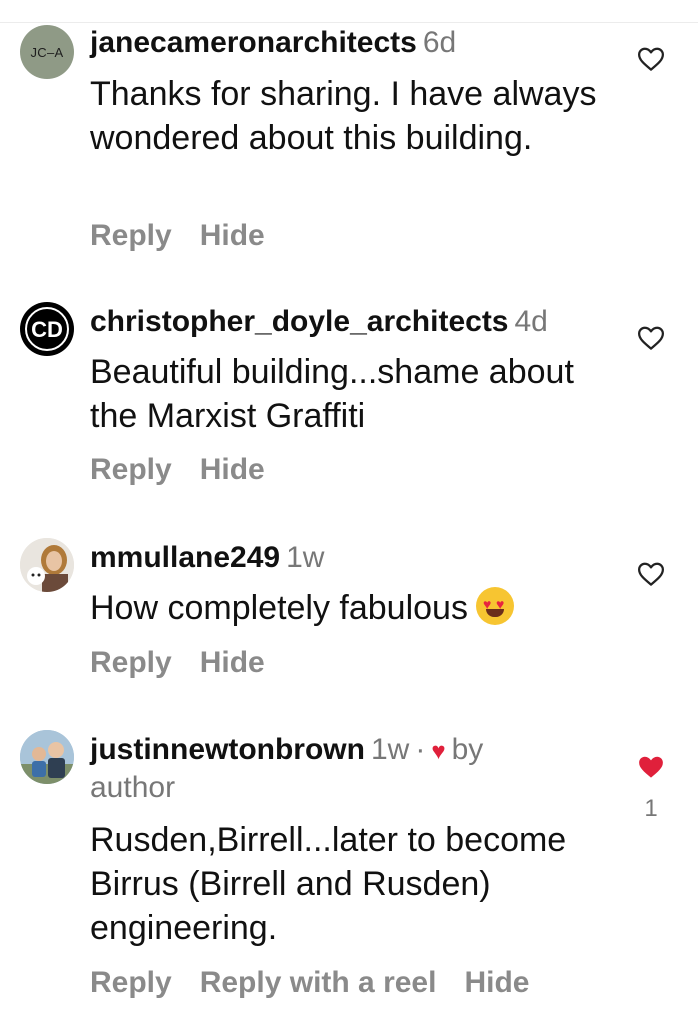 Image resolution: width=698 pixels, height=1023 pixels. What do you see at coordinates (185, 557) in the screenshot?
I see `username: mmullane249` at bounding box center [185, 557].